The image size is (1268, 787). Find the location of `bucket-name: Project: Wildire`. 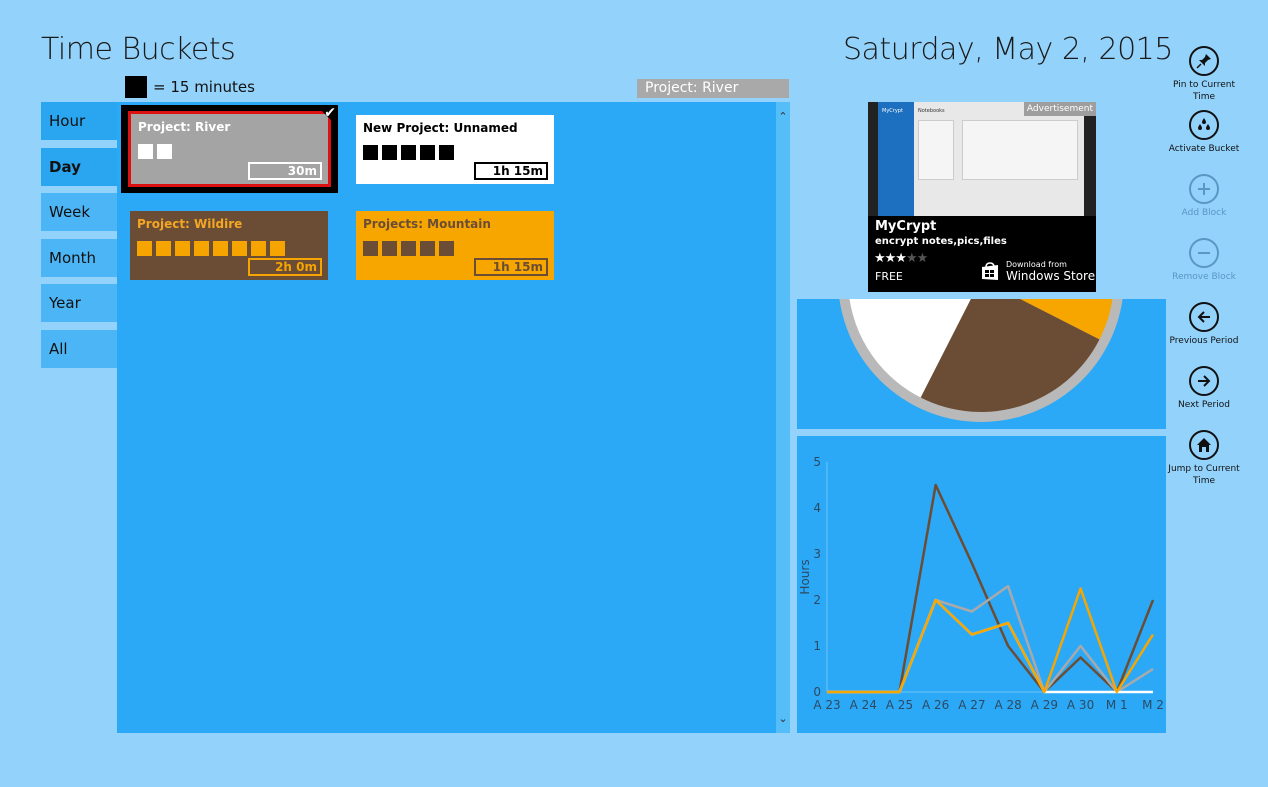

bucket-name: Project: Wildire is located at coordinates (190, 224).